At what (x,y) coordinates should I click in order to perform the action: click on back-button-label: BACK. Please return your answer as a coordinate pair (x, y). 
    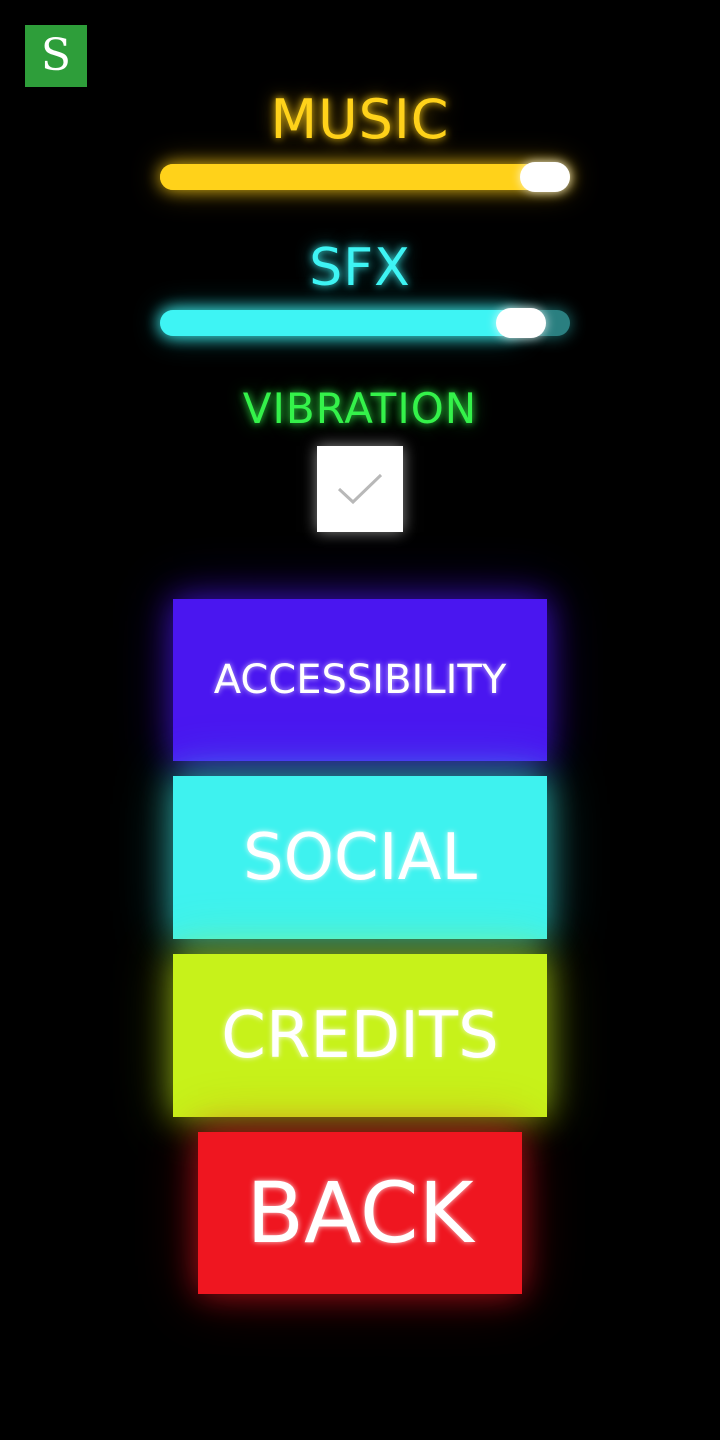
    Looking at the image, I should click on (360, 1213).